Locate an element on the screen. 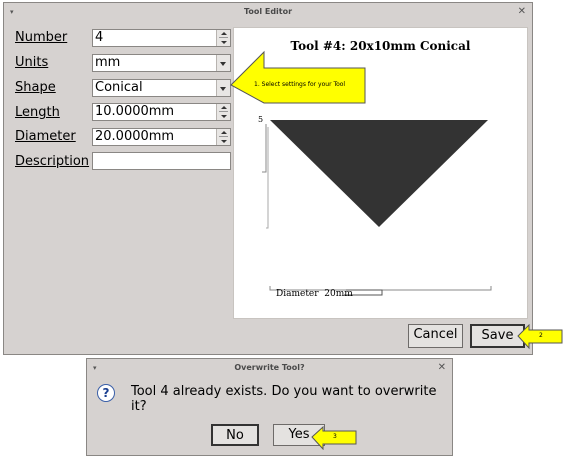 This screenshot has height=459, width=564. units-combobox: mm is located at coordinates (161, 63).